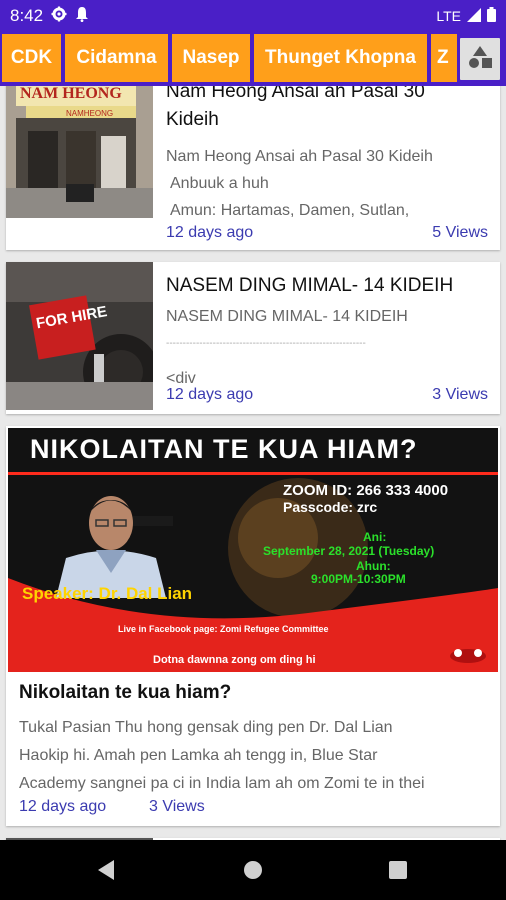  Describe the element at coordinates (27, 15) in the screenshot. I see `status-time: 8:42` at that location.